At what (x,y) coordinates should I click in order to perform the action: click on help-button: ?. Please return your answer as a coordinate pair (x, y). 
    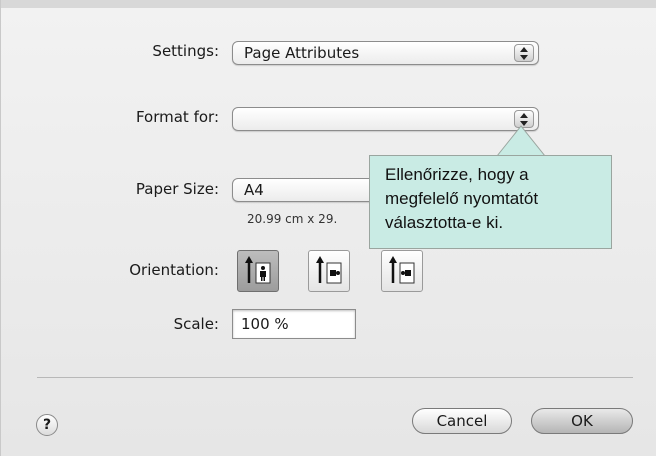
    Looking at the image, I should click on (47, 425).